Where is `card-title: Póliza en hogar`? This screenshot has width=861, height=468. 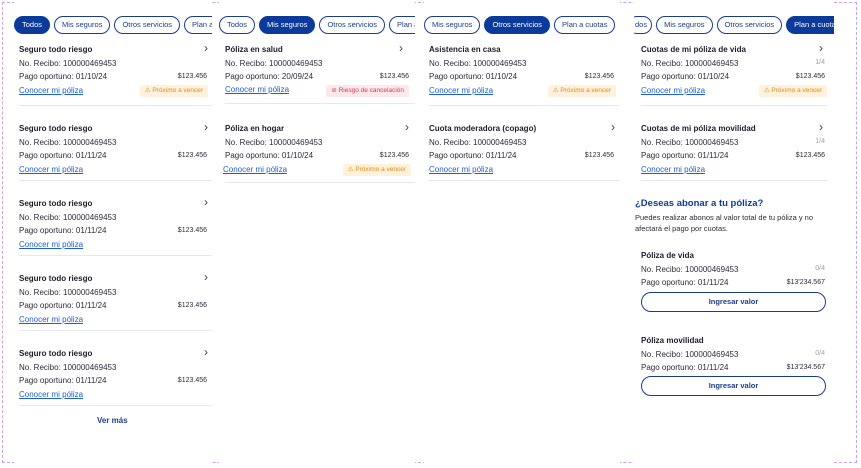 card-title: Póliza en hogar is located at coordinates (255, 128).